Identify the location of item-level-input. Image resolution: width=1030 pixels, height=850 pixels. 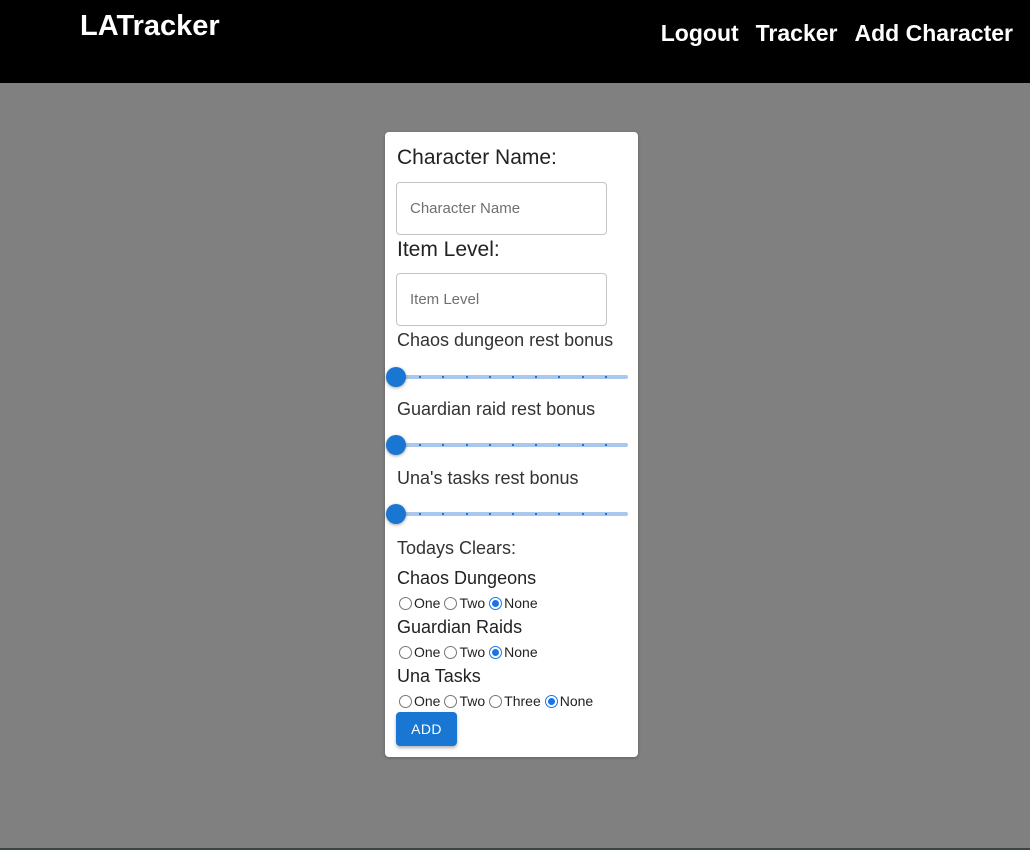
(501, 299).